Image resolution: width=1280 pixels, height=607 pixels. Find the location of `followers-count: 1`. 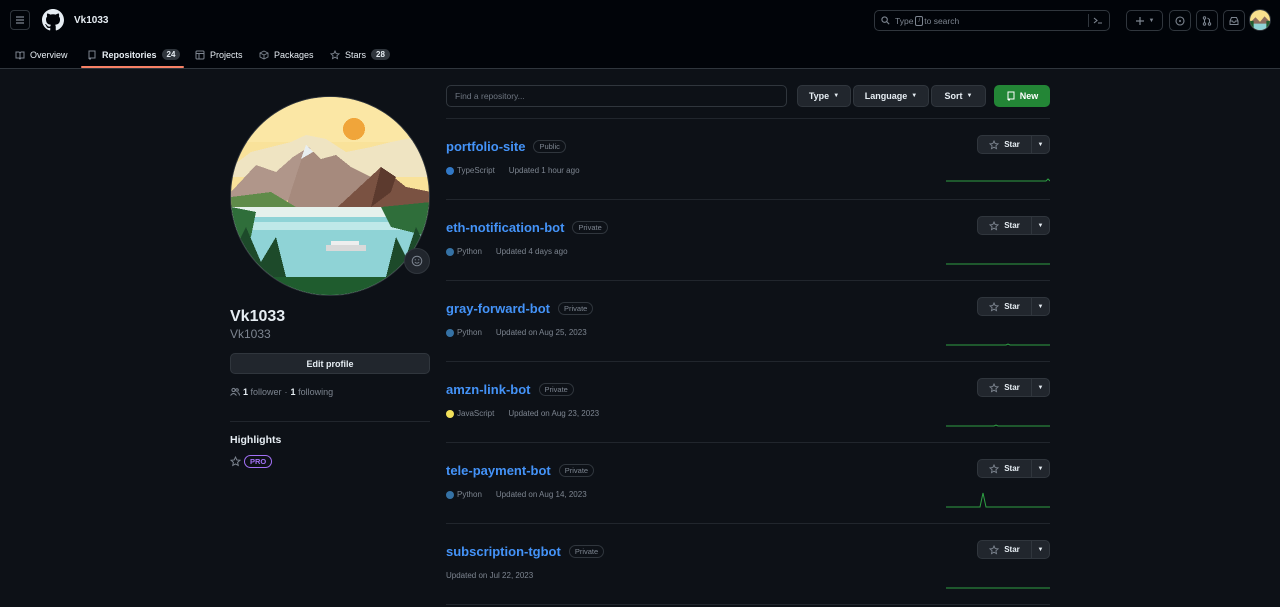

followers-count: 1 is located at coordinates (246, 392).